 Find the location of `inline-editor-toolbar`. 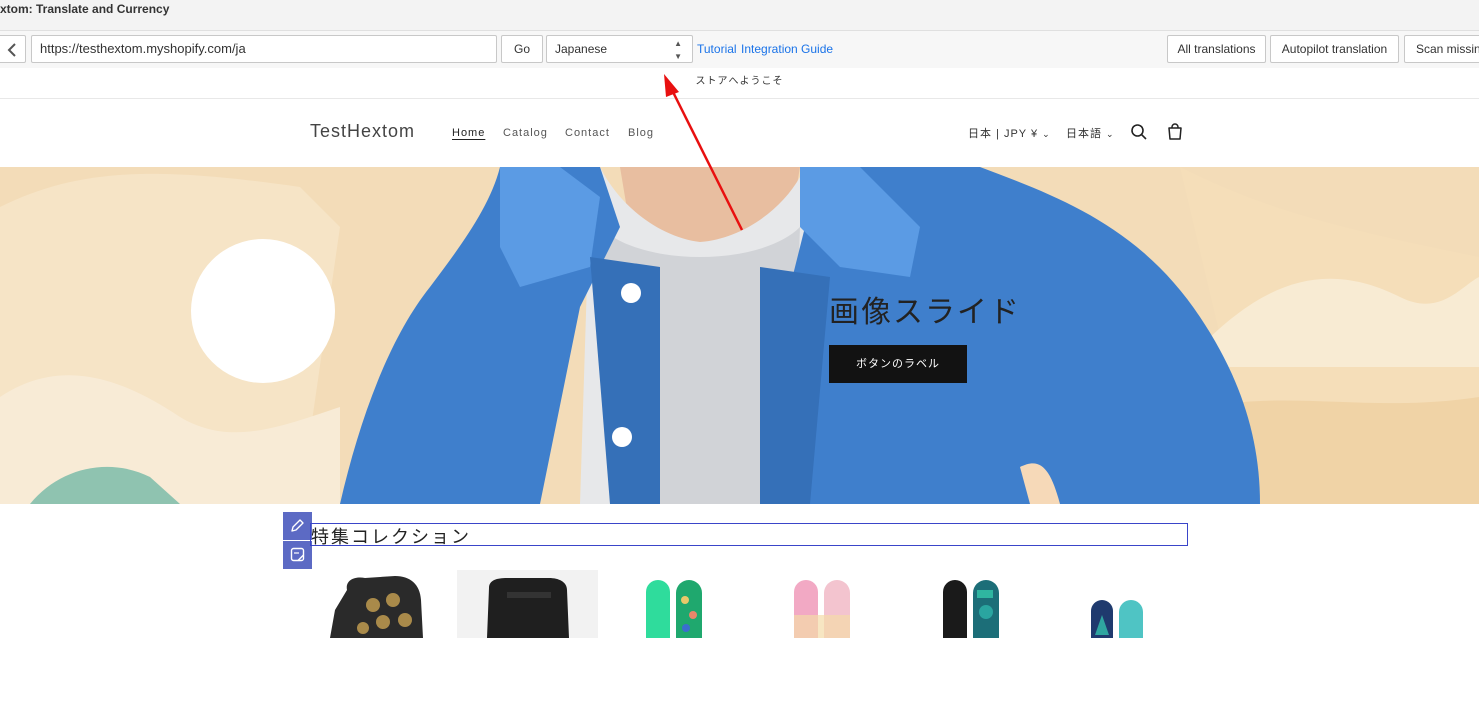

inline-editor-toolbar is located at coordinates (297, 540).